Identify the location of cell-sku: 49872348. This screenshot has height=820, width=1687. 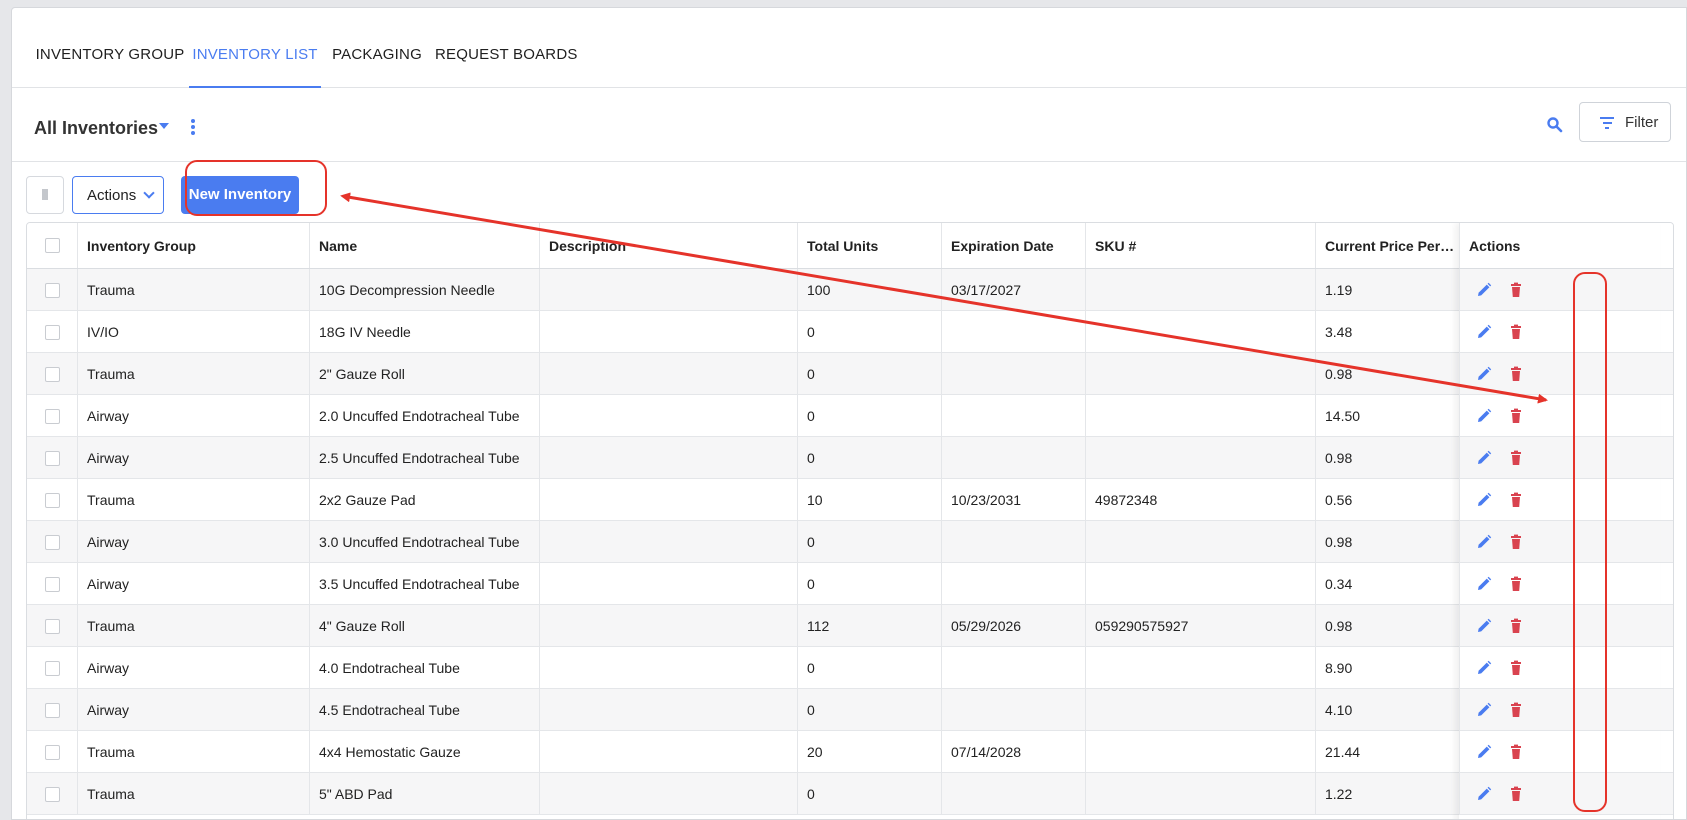
(1126, 500).